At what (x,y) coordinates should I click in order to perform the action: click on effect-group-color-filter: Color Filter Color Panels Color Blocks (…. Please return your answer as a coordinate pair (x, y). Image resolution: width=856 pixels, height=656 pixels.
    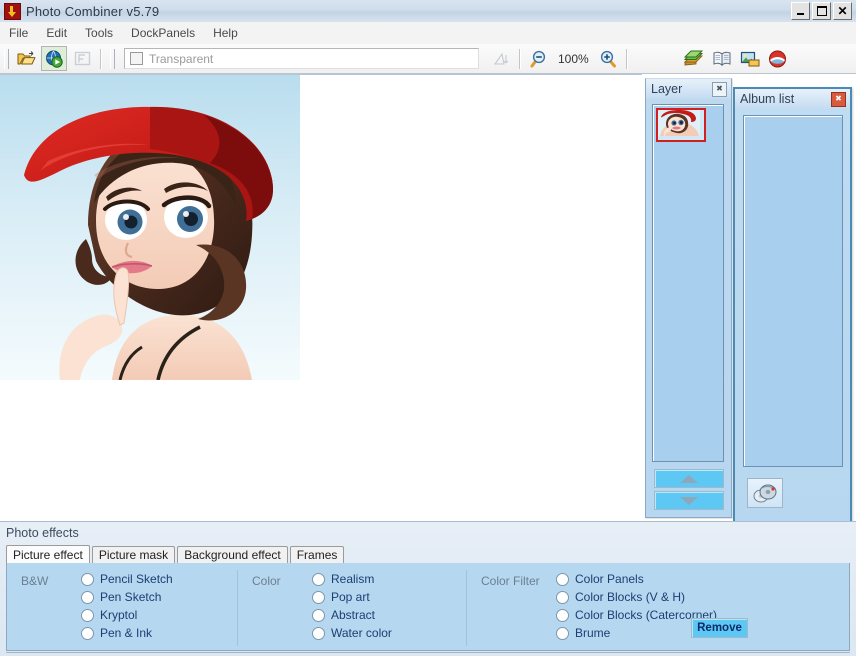
    Looking at the image, I should click on (643, 608).